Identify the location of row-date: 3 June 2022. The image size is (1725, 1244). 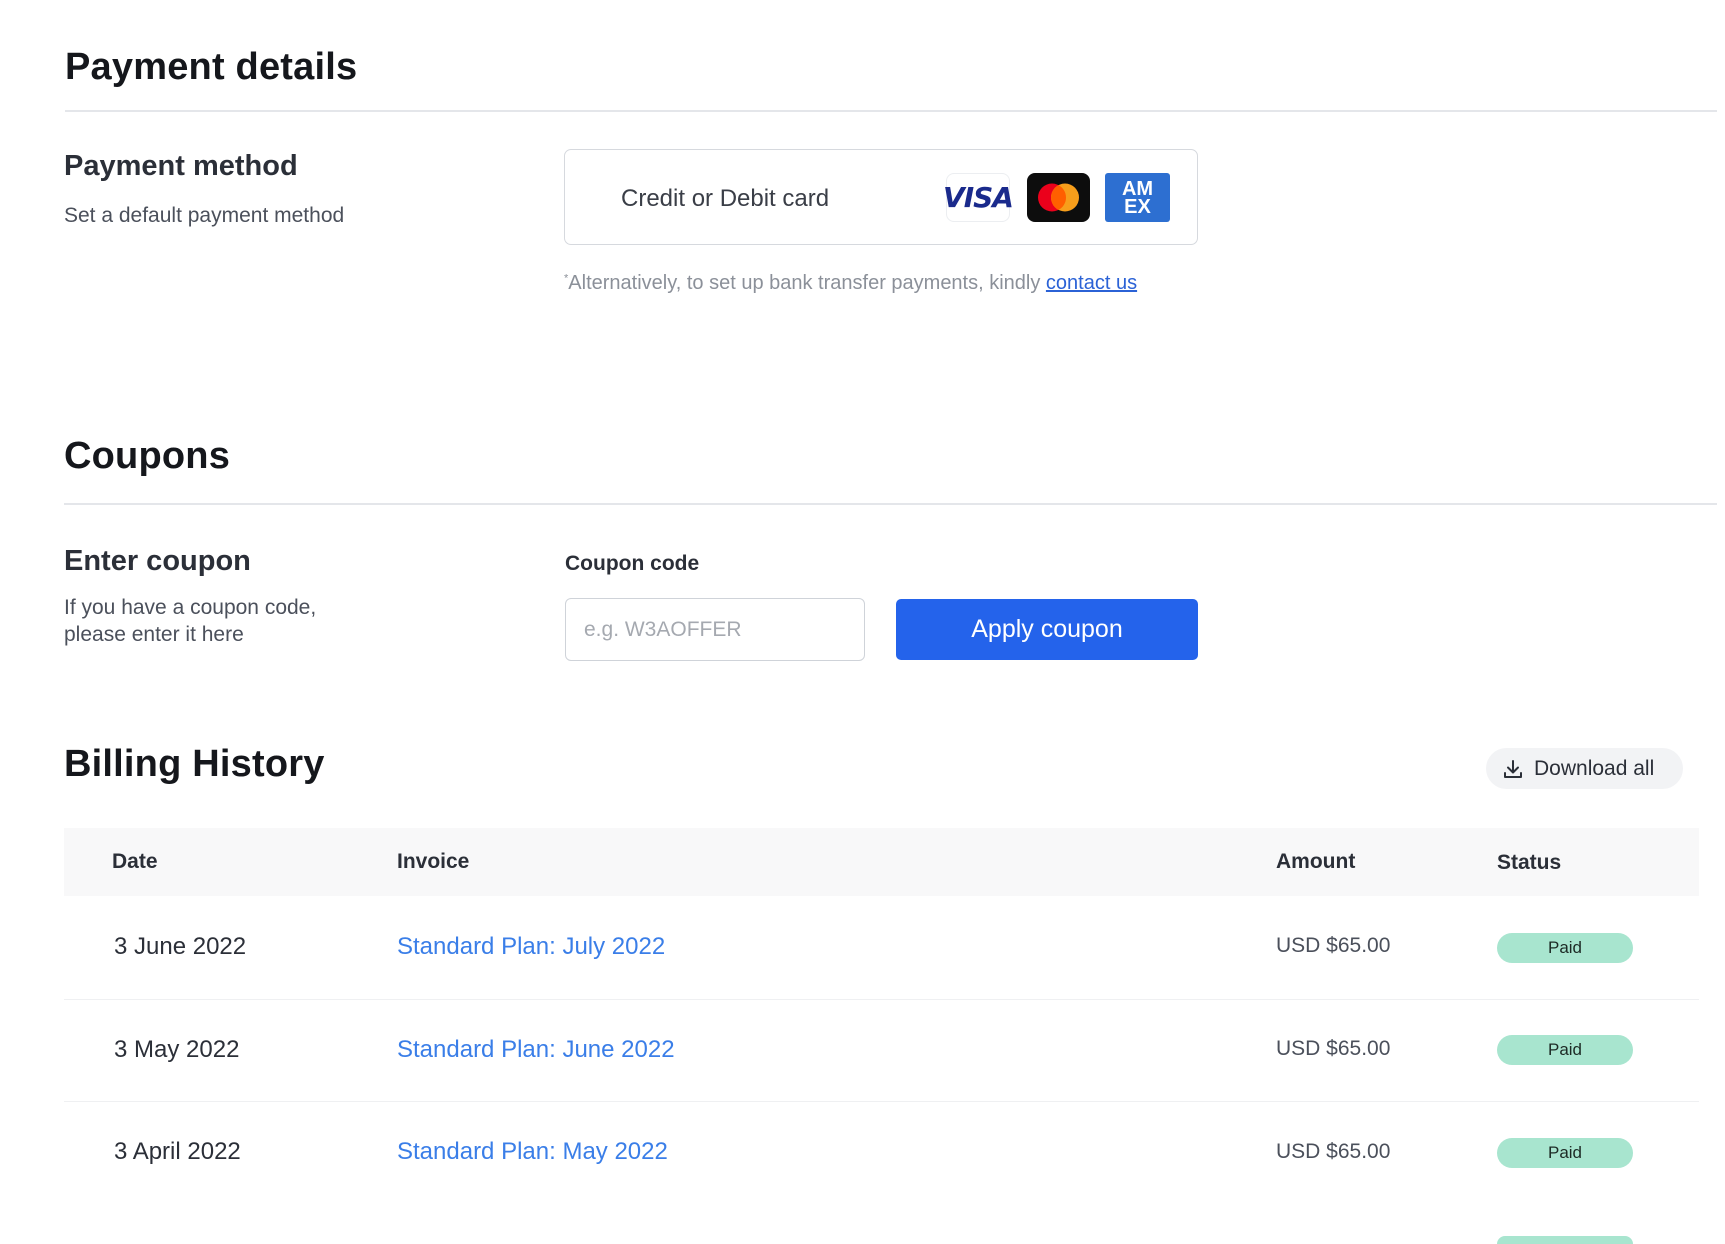
(180, 946).